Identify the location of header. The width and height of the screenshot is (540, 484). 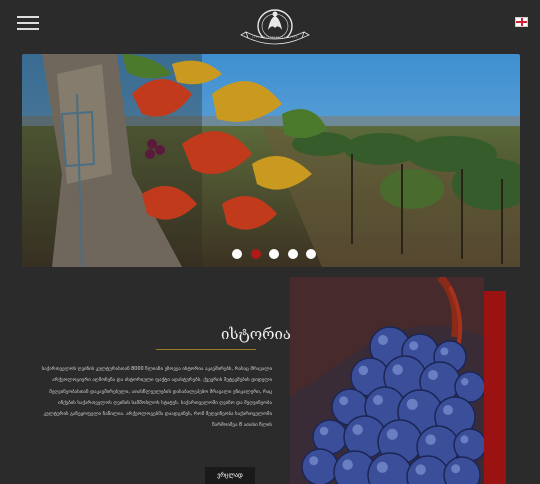
(270, 25).